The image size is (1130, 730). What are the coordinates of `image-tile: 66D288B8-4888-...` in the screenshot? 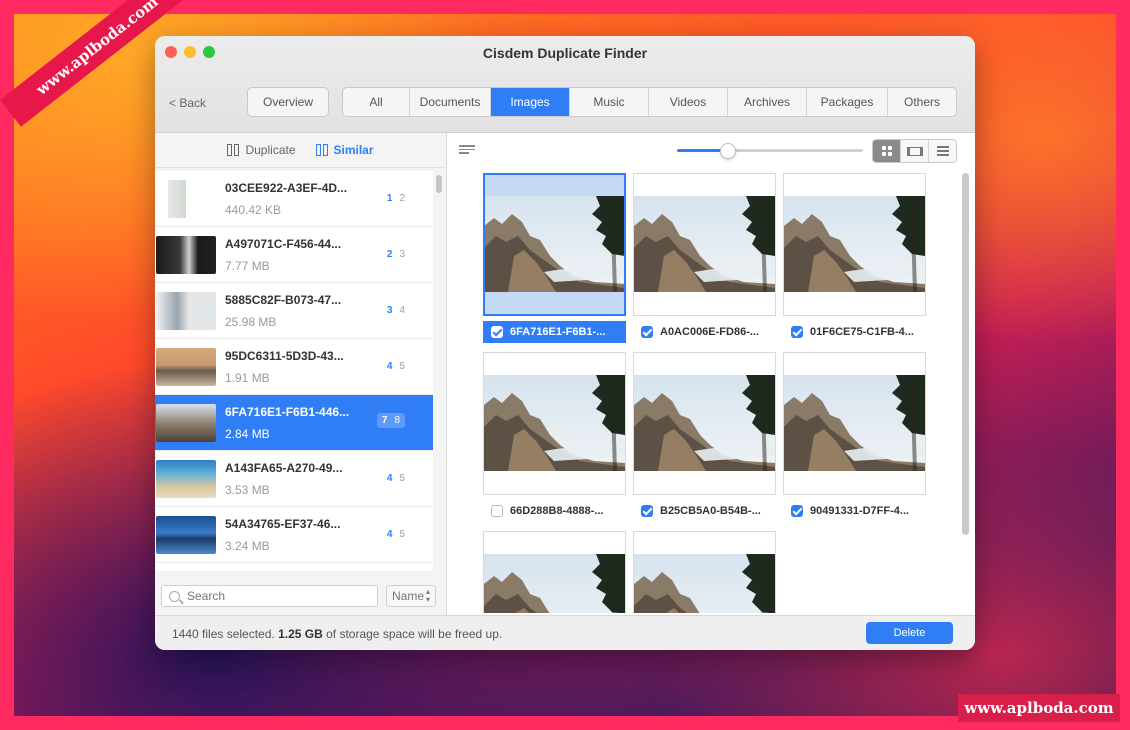 It's located at (554, 437).